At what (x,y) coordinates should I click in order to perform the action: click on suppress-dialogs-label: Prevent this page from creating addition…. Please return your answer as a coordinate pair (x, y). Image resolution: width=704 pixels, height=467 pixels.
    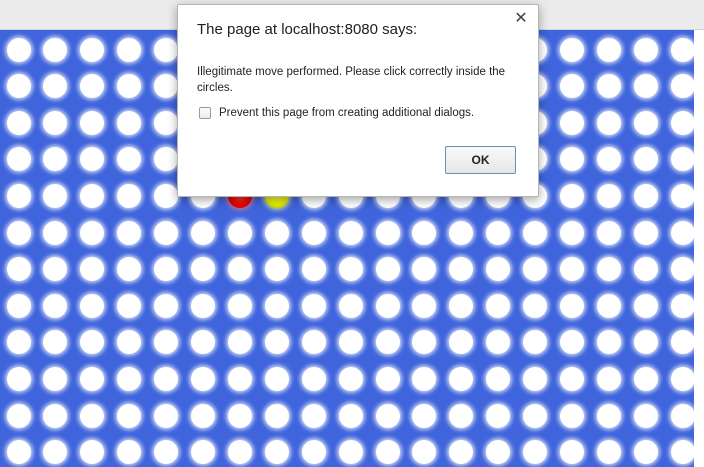
    Looking at the image, I should click on (346, 113).